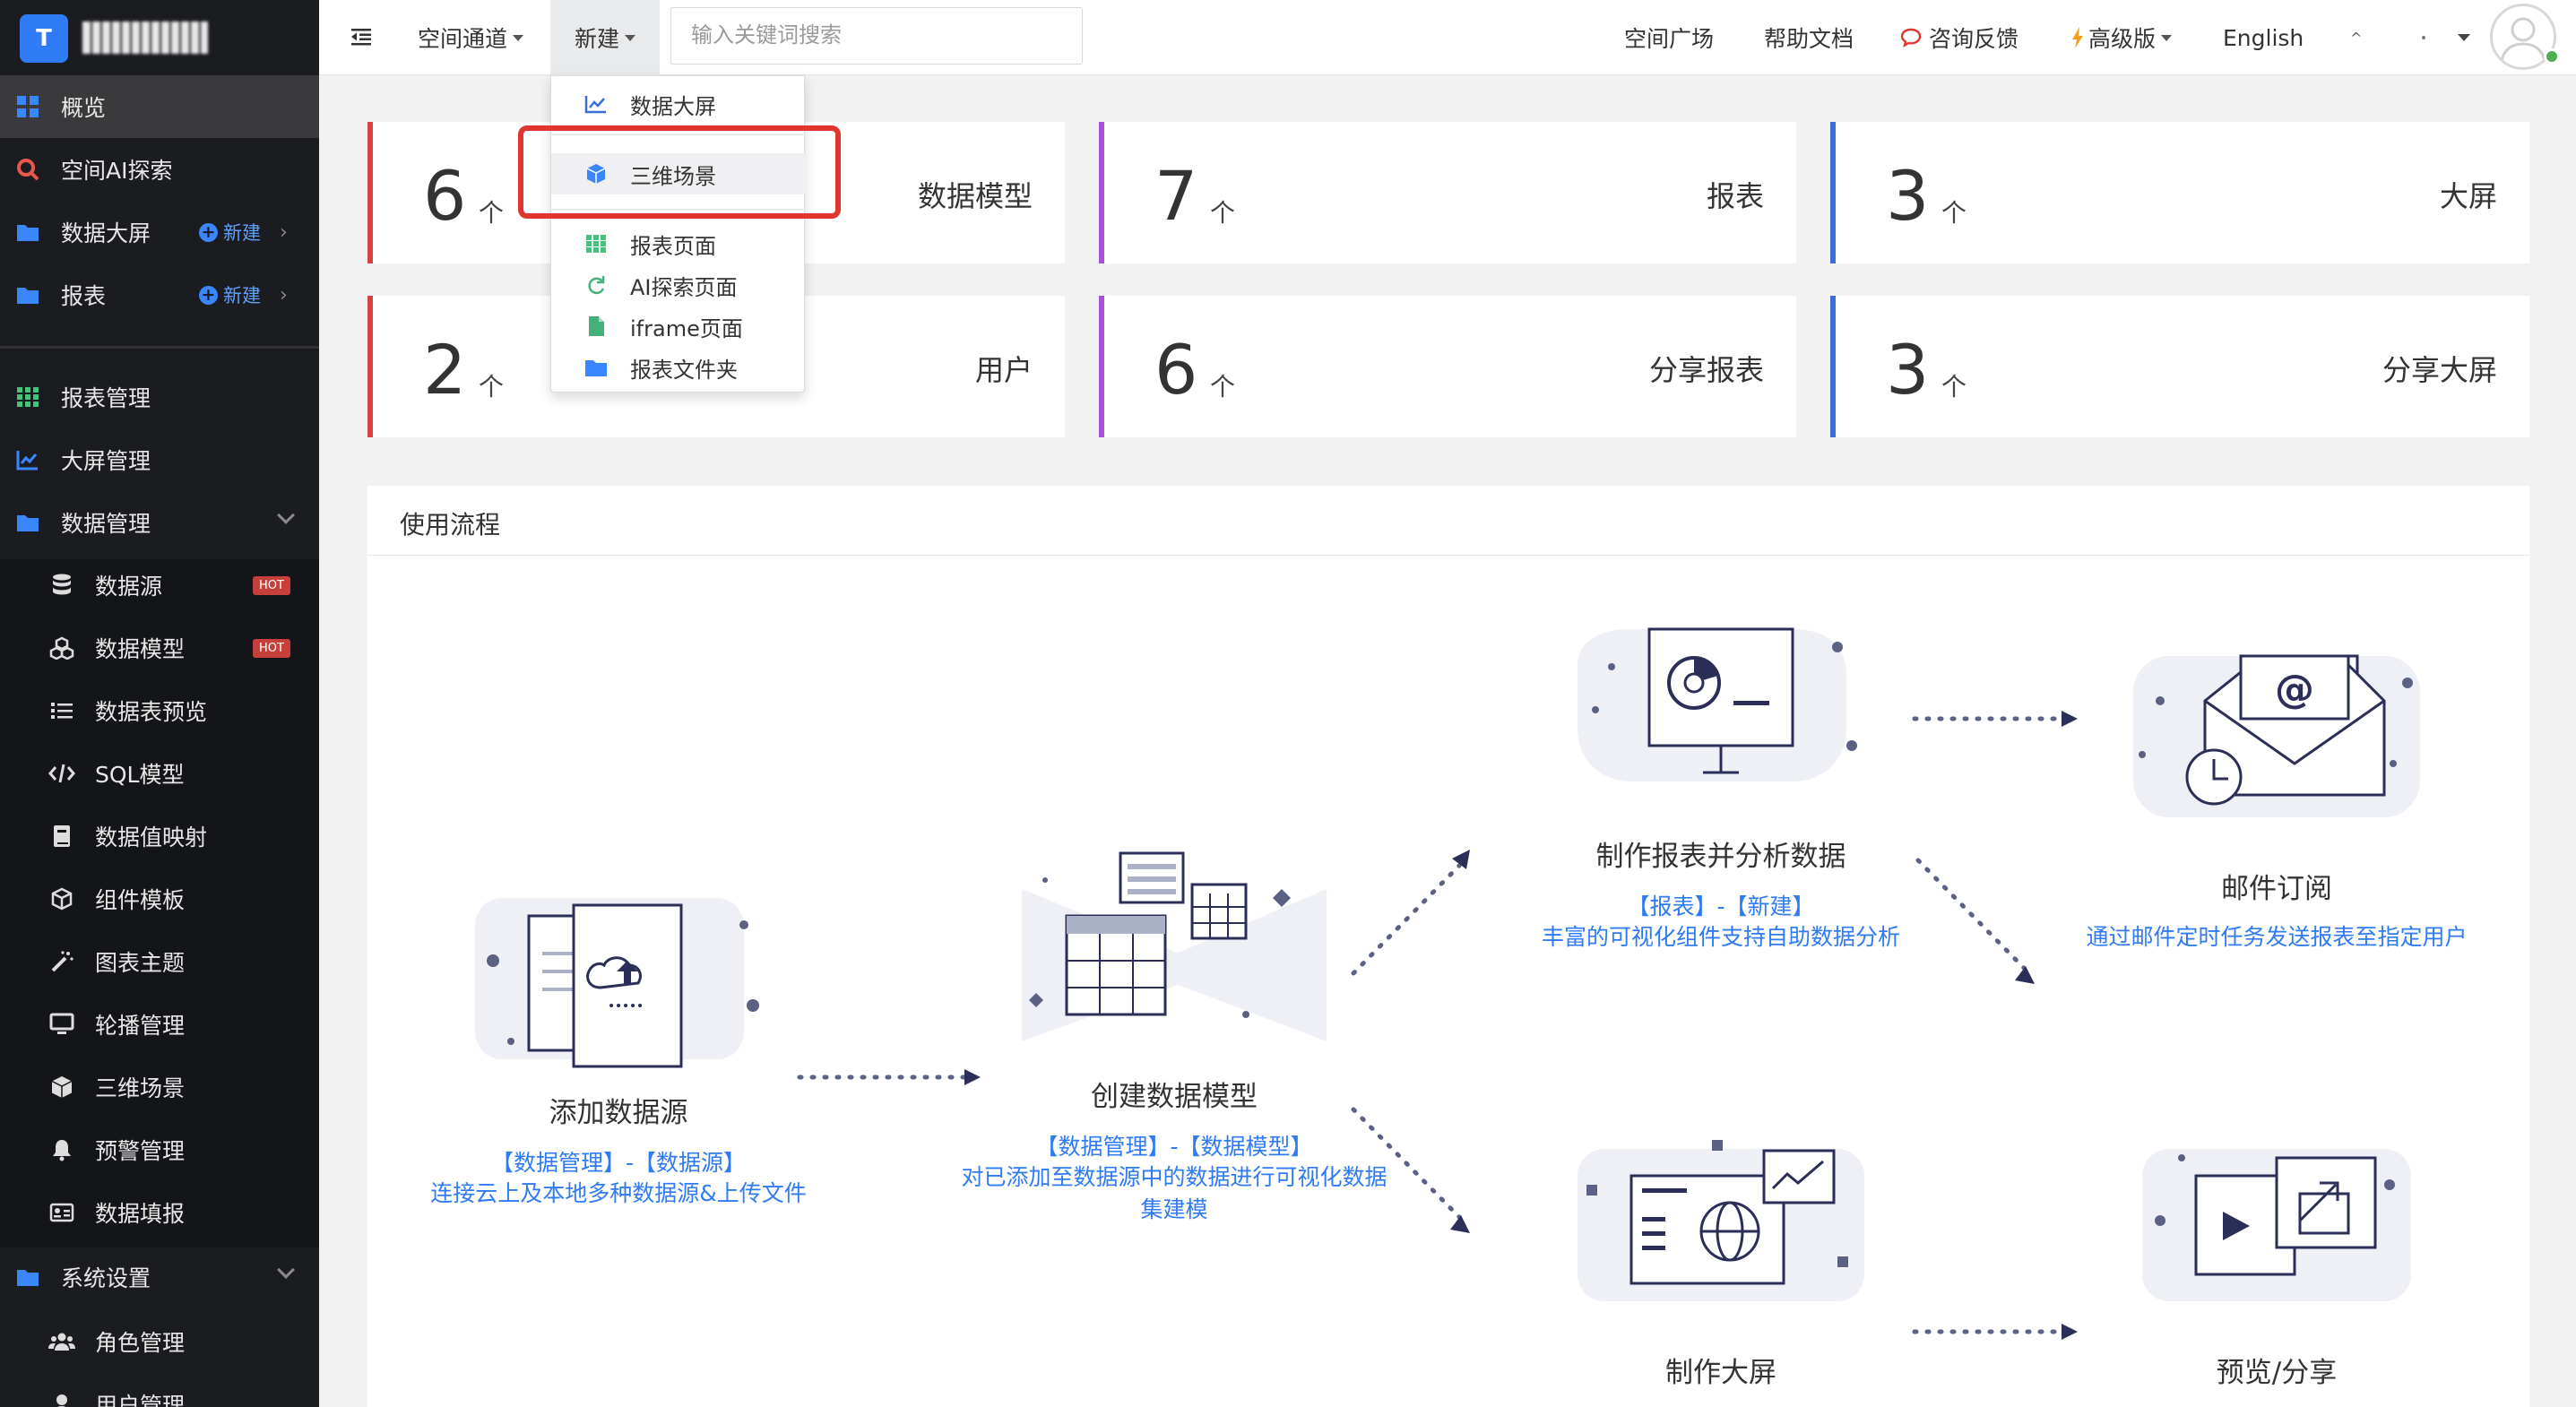 The height and width of the screenshot is (1407, 2576). Describe the element at coordinates (106, 1278) in the screenshot. I see `sidebar-item-label: 系统设置` at that location.